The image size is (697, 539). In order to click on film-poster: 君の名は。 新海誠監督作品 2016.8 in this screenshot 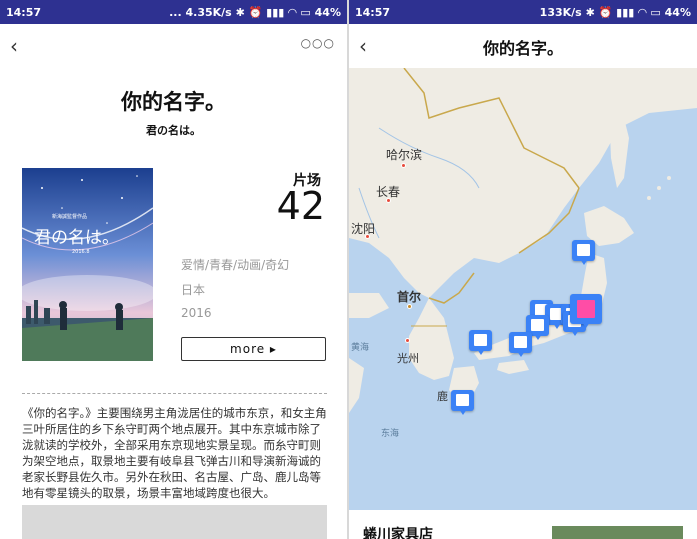, I will do `click(87, 264)`.